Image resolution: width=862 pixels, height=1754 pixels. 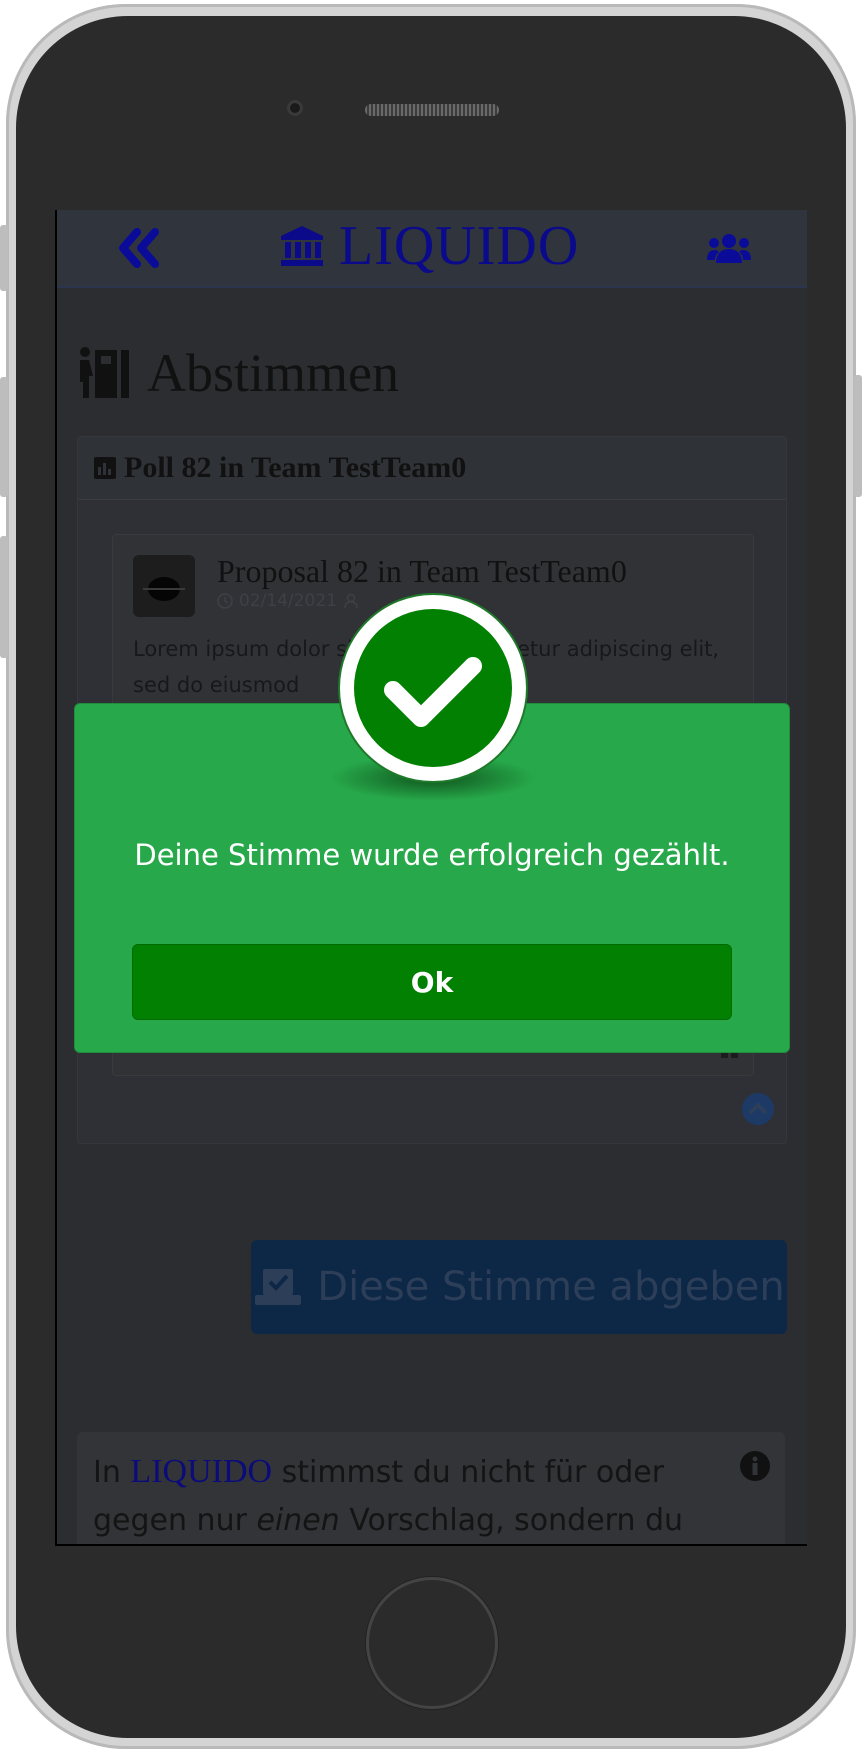 I want to click on info-text-1: stimmst du nicht für oder, so click(x=473, y=1472).